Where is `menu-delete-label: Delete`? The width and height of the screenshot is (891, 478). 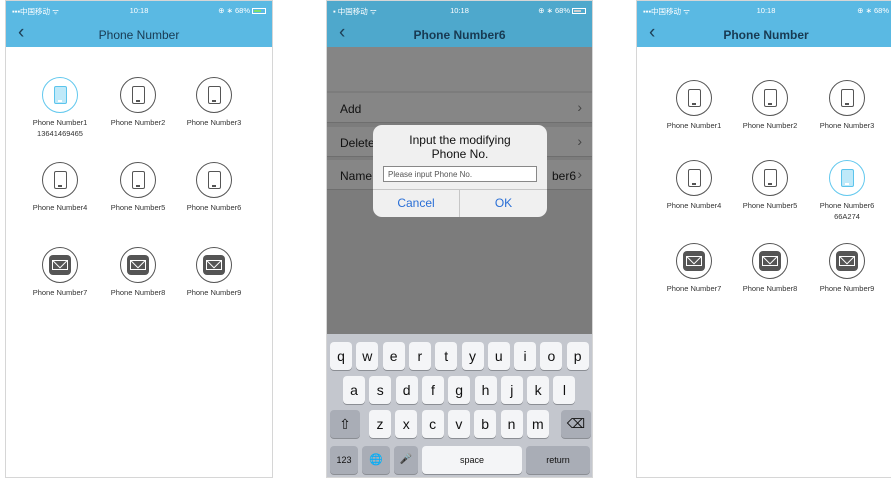 menu-delete-label: Delete is located at coordinates (357, 143).